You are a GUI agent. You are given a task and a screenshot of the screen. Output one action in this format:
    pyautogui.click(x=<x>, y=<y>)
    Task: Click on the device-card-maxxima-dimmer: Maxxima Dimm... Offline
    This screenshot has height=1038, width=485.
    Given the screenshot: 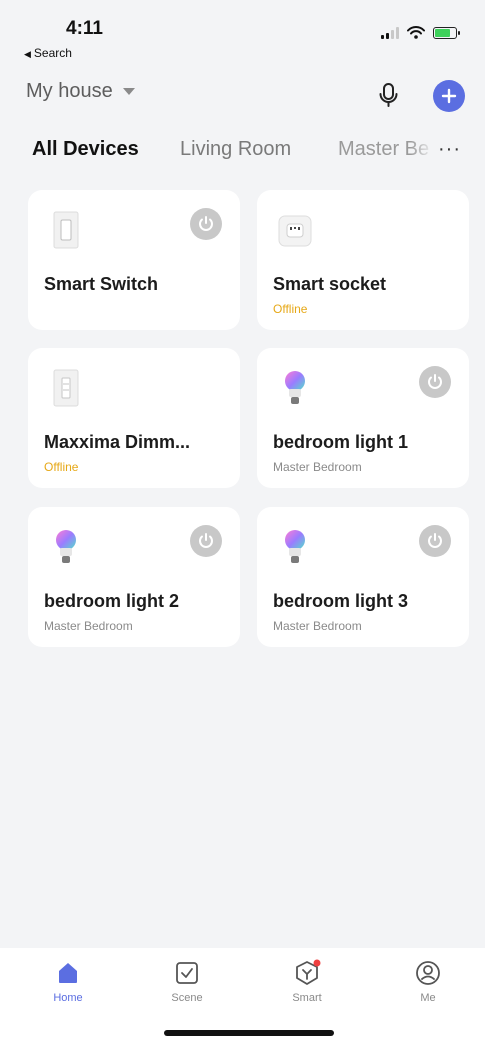 What is the action you would take?
    pyautogui.click(x=134, y=418)
    